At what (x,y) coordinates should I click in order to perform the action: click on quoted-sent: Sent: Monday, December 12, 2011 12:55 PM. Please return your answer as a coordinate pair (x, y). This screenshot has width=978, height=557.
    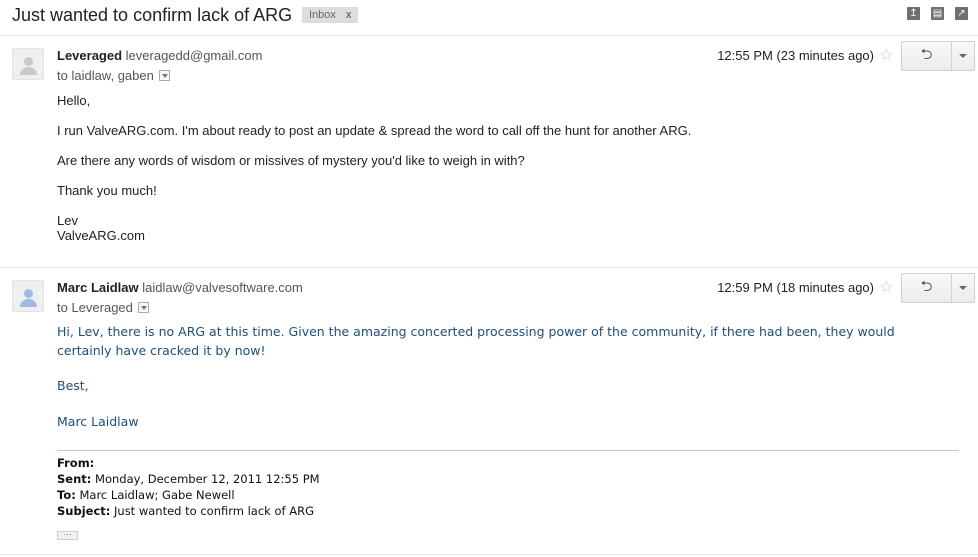
    Looking at the image, I should click on (188, 479).